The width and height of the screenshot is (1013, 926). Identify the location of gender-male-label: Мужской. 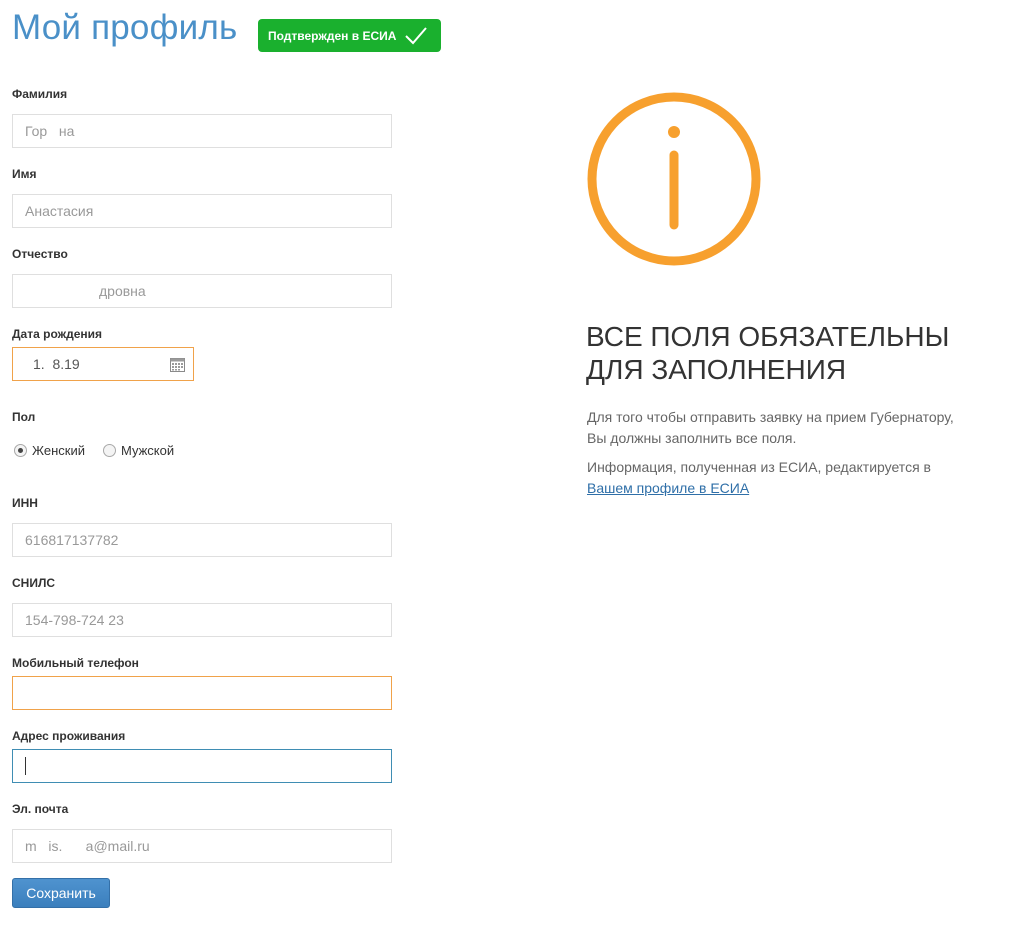
(147, 450).